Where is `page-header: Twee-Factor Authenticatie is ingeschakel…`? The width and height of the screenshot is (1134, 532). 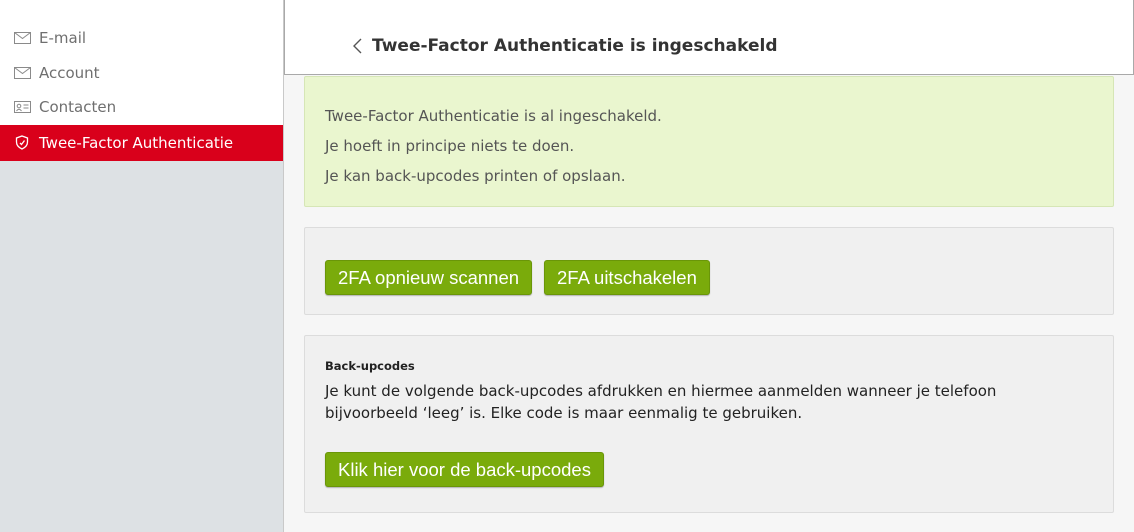
page-header: Twee-Factor Authenticatie is ingeschakel… is located at coordinates (709, 37).